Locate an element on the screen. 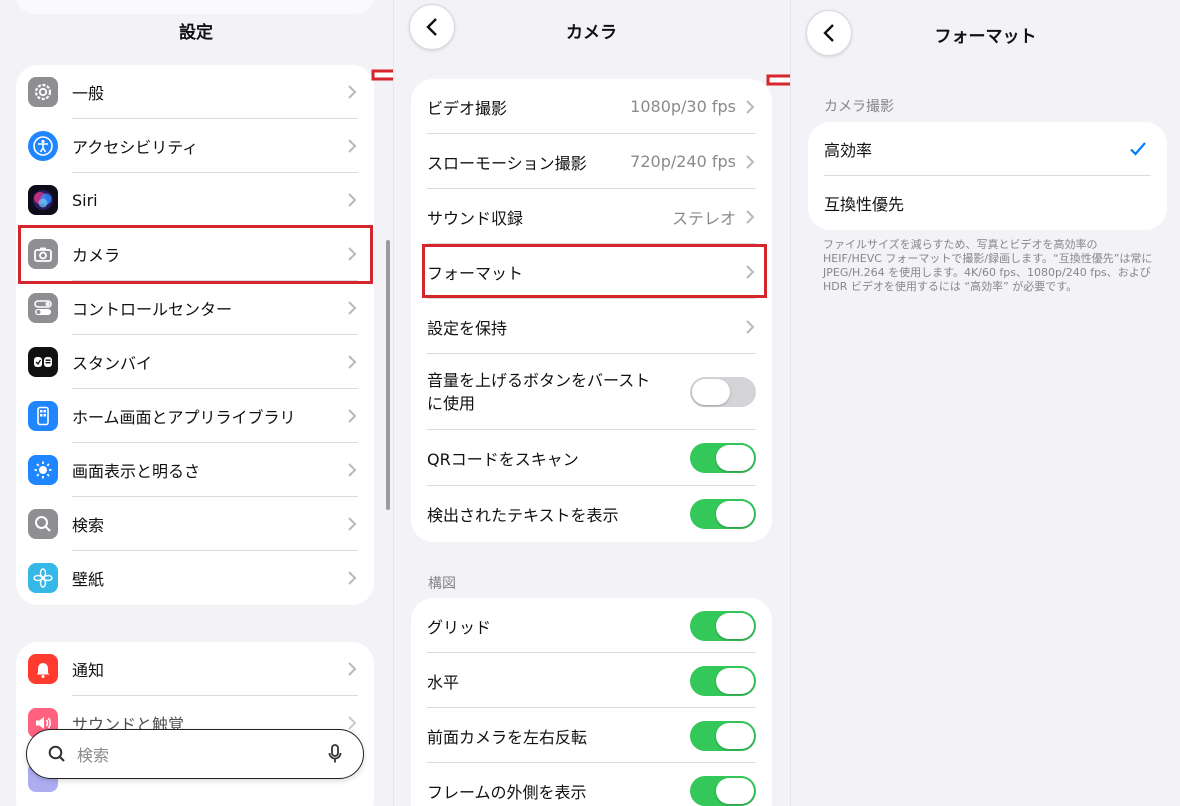 The height and width of the screenshot is (806, 1180). page-title: フォーマット is located at coordinates (985, 37).